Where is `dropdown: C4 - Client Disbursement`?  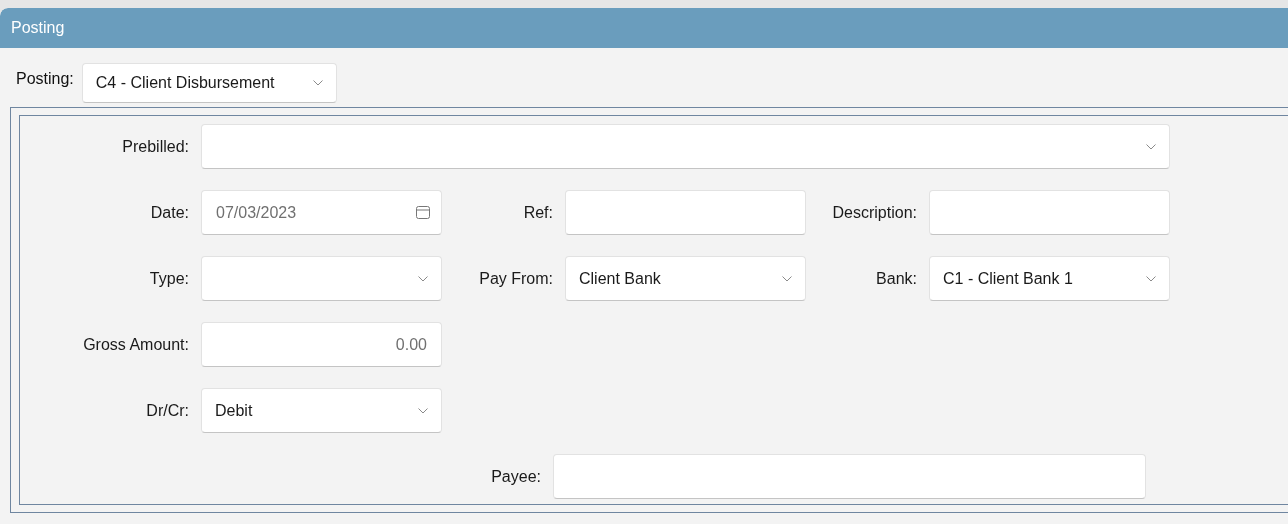 dropdown: C4 - Client Disbursement is located at coordinates (209, 83).